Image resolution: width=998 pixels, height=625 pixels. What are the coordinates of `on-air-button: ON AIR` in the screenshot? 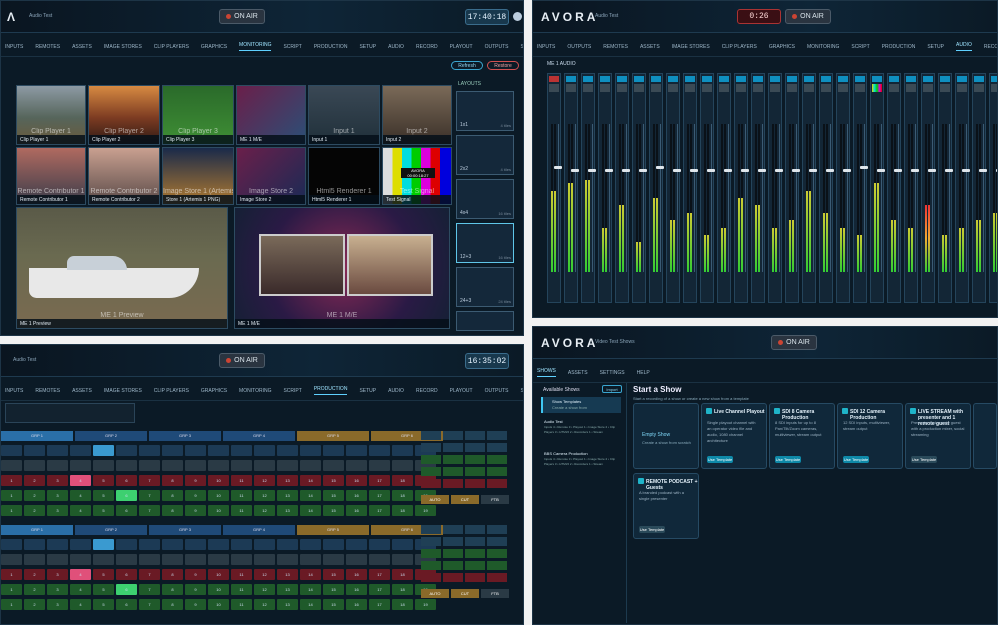 It's located at (808, 16).